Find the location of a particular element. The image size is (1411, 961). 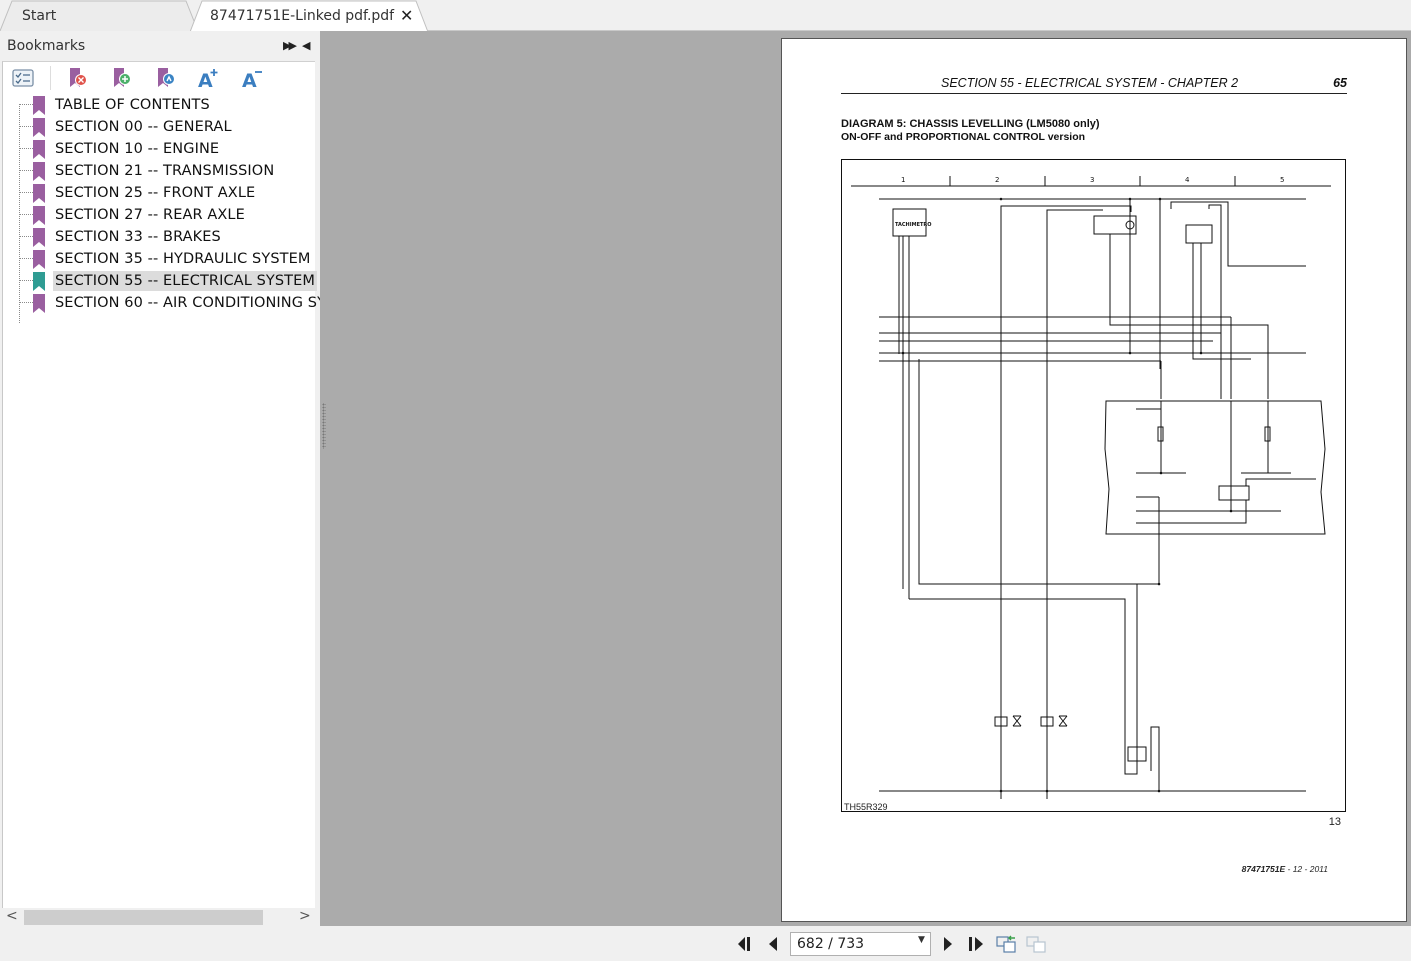

collapse-panel-icon: ◀ is located at coordinates (306, 45).